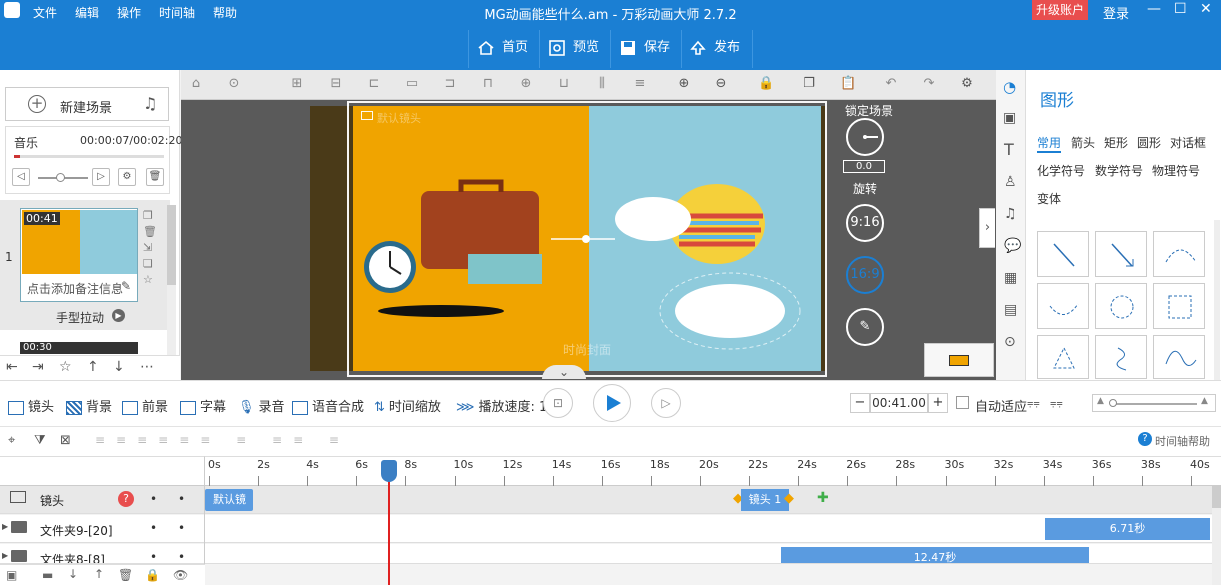 The width and height of the screenshot is (1221, 585). What do you see at coordinates (261, 405) in the screenshot?
I see `record-button: 🎙 录音` at bounding box center [261, 405].